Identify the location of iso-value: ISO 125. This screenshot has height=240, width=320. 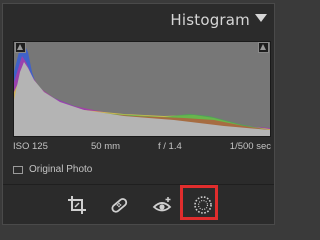
(30, 146).